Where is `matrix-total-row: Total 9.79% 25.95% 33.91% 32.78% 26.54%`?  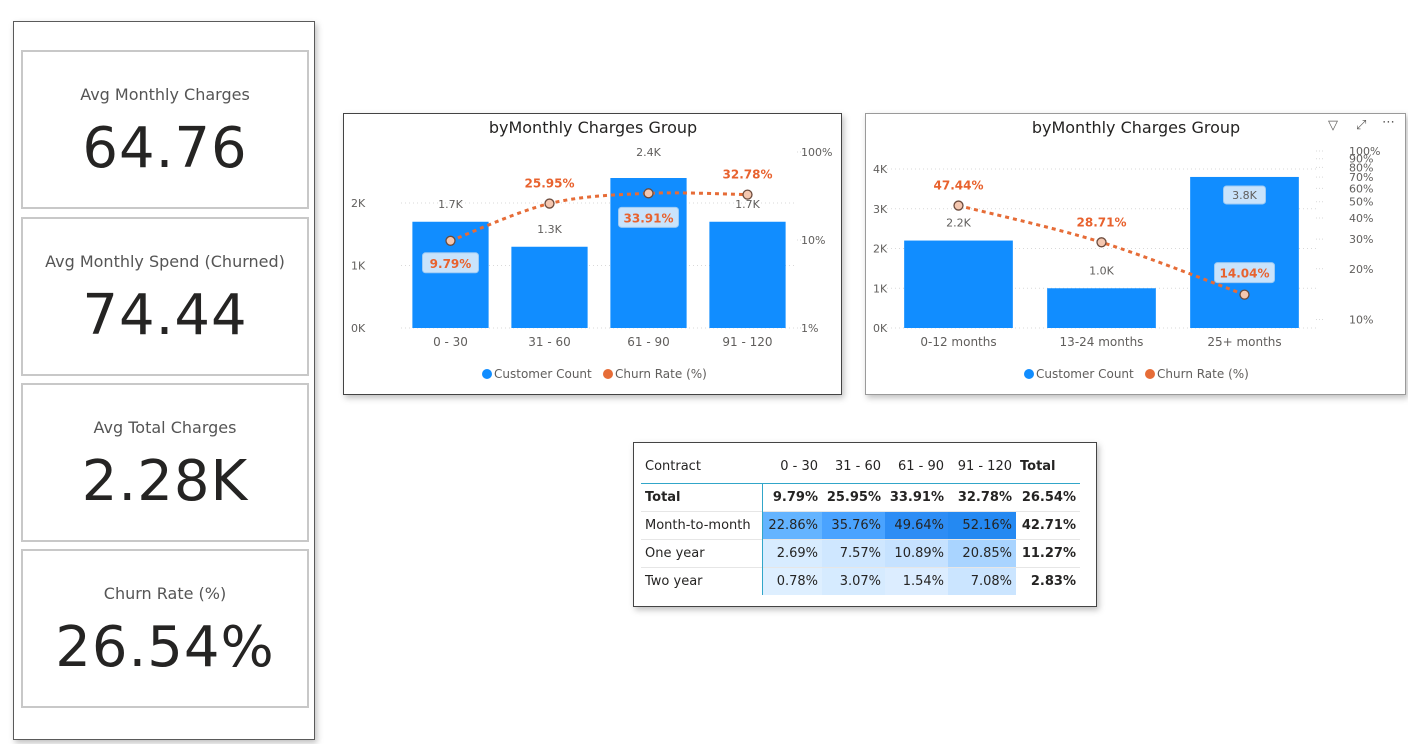 matrix-total-row: Total 9.79% 25.95% 33.91% 32.78% 26.54% is located at coordinates (860, 497).